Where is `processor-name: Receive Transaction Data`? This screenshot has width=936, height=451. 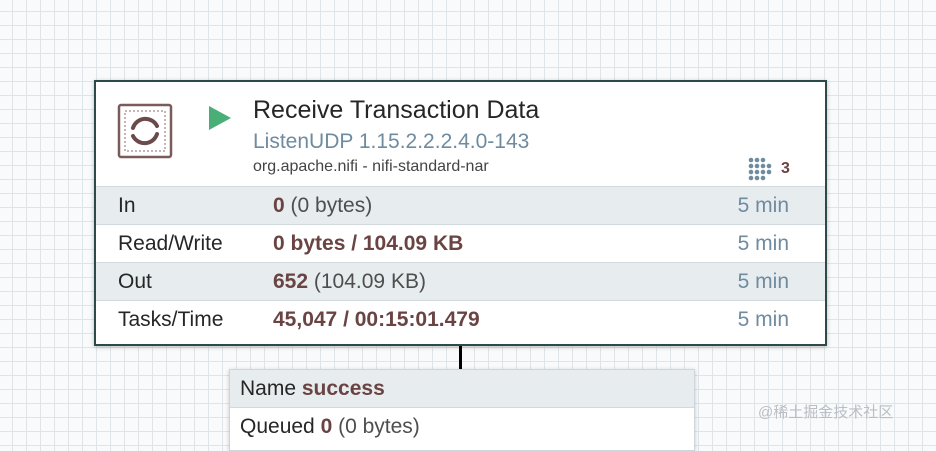 processor-name: Receive Transaction Data is located at coordinates (396, 110).